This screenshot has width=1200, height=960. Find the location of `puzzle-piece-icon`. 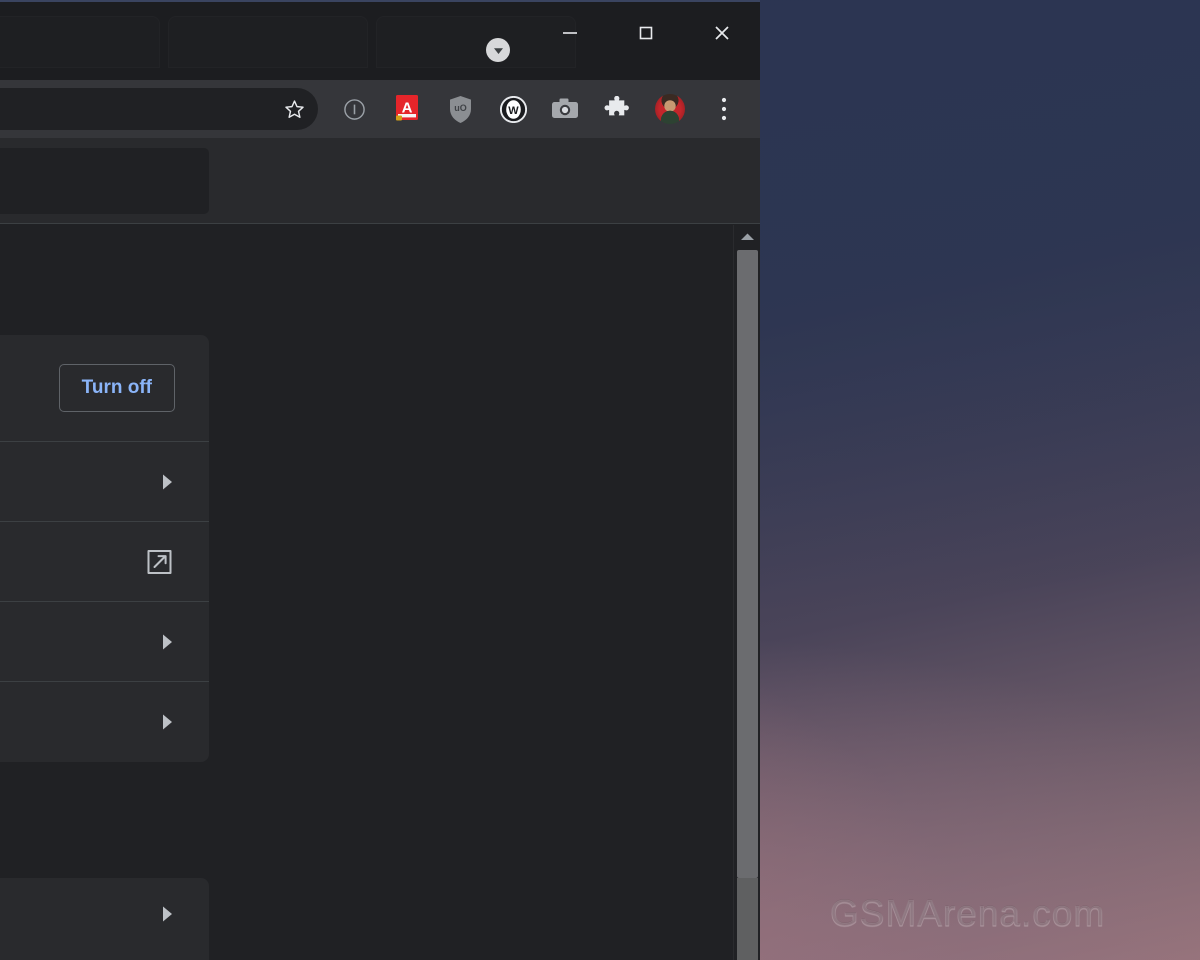

puzzle-piece-icon is located at coordinates (617, 109).